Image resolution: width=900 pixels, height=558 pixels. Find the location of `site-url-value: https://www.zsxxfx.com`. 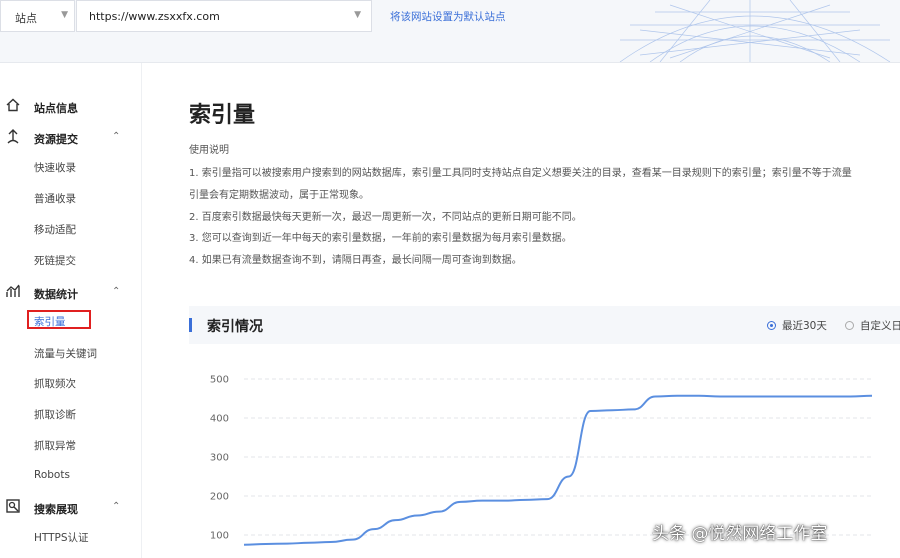

site-url-value: https://www.zsxxfx.com is located at coordinates (154, 16).